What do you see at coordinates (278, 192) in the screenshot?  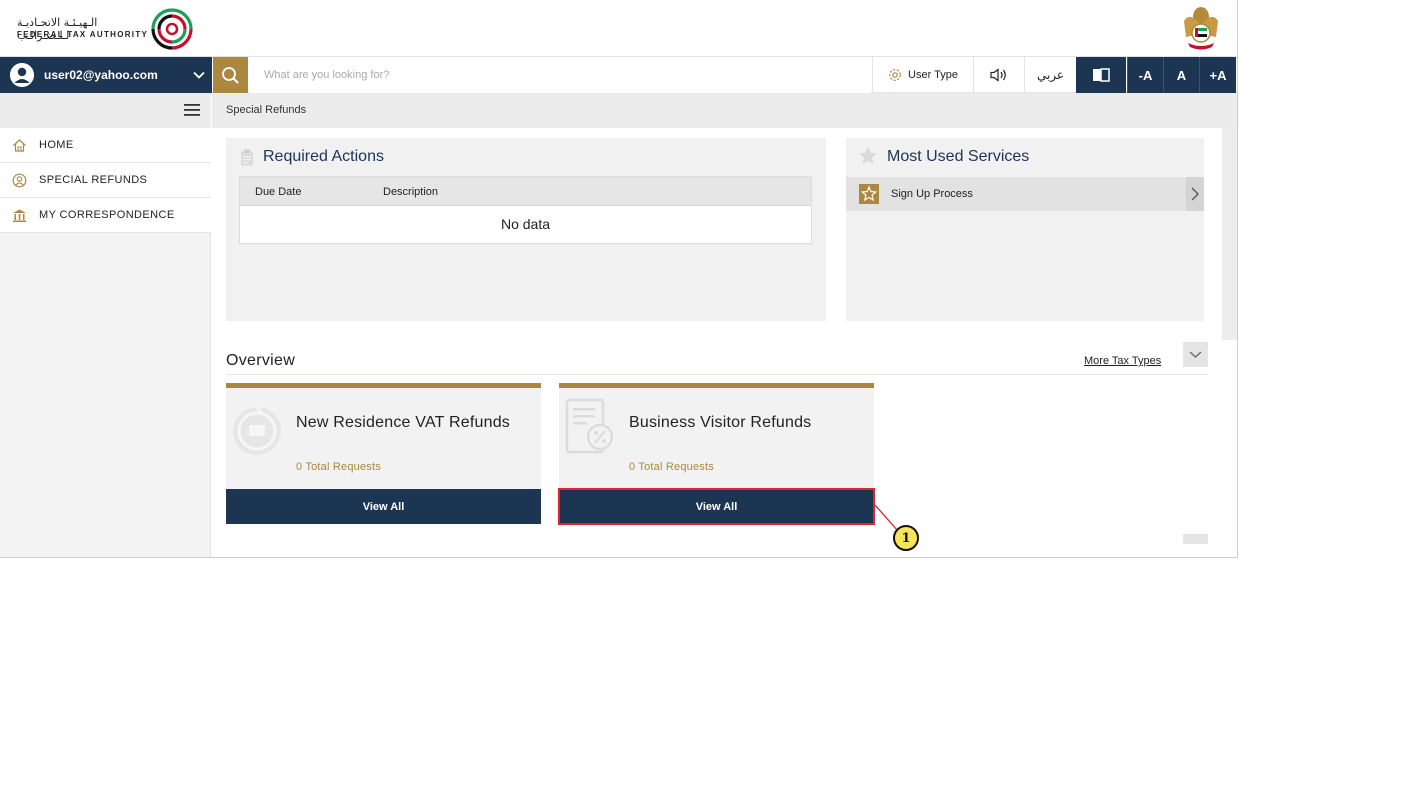 I see `column-header-due-date: Due Date` at bounding box center [278, 192].